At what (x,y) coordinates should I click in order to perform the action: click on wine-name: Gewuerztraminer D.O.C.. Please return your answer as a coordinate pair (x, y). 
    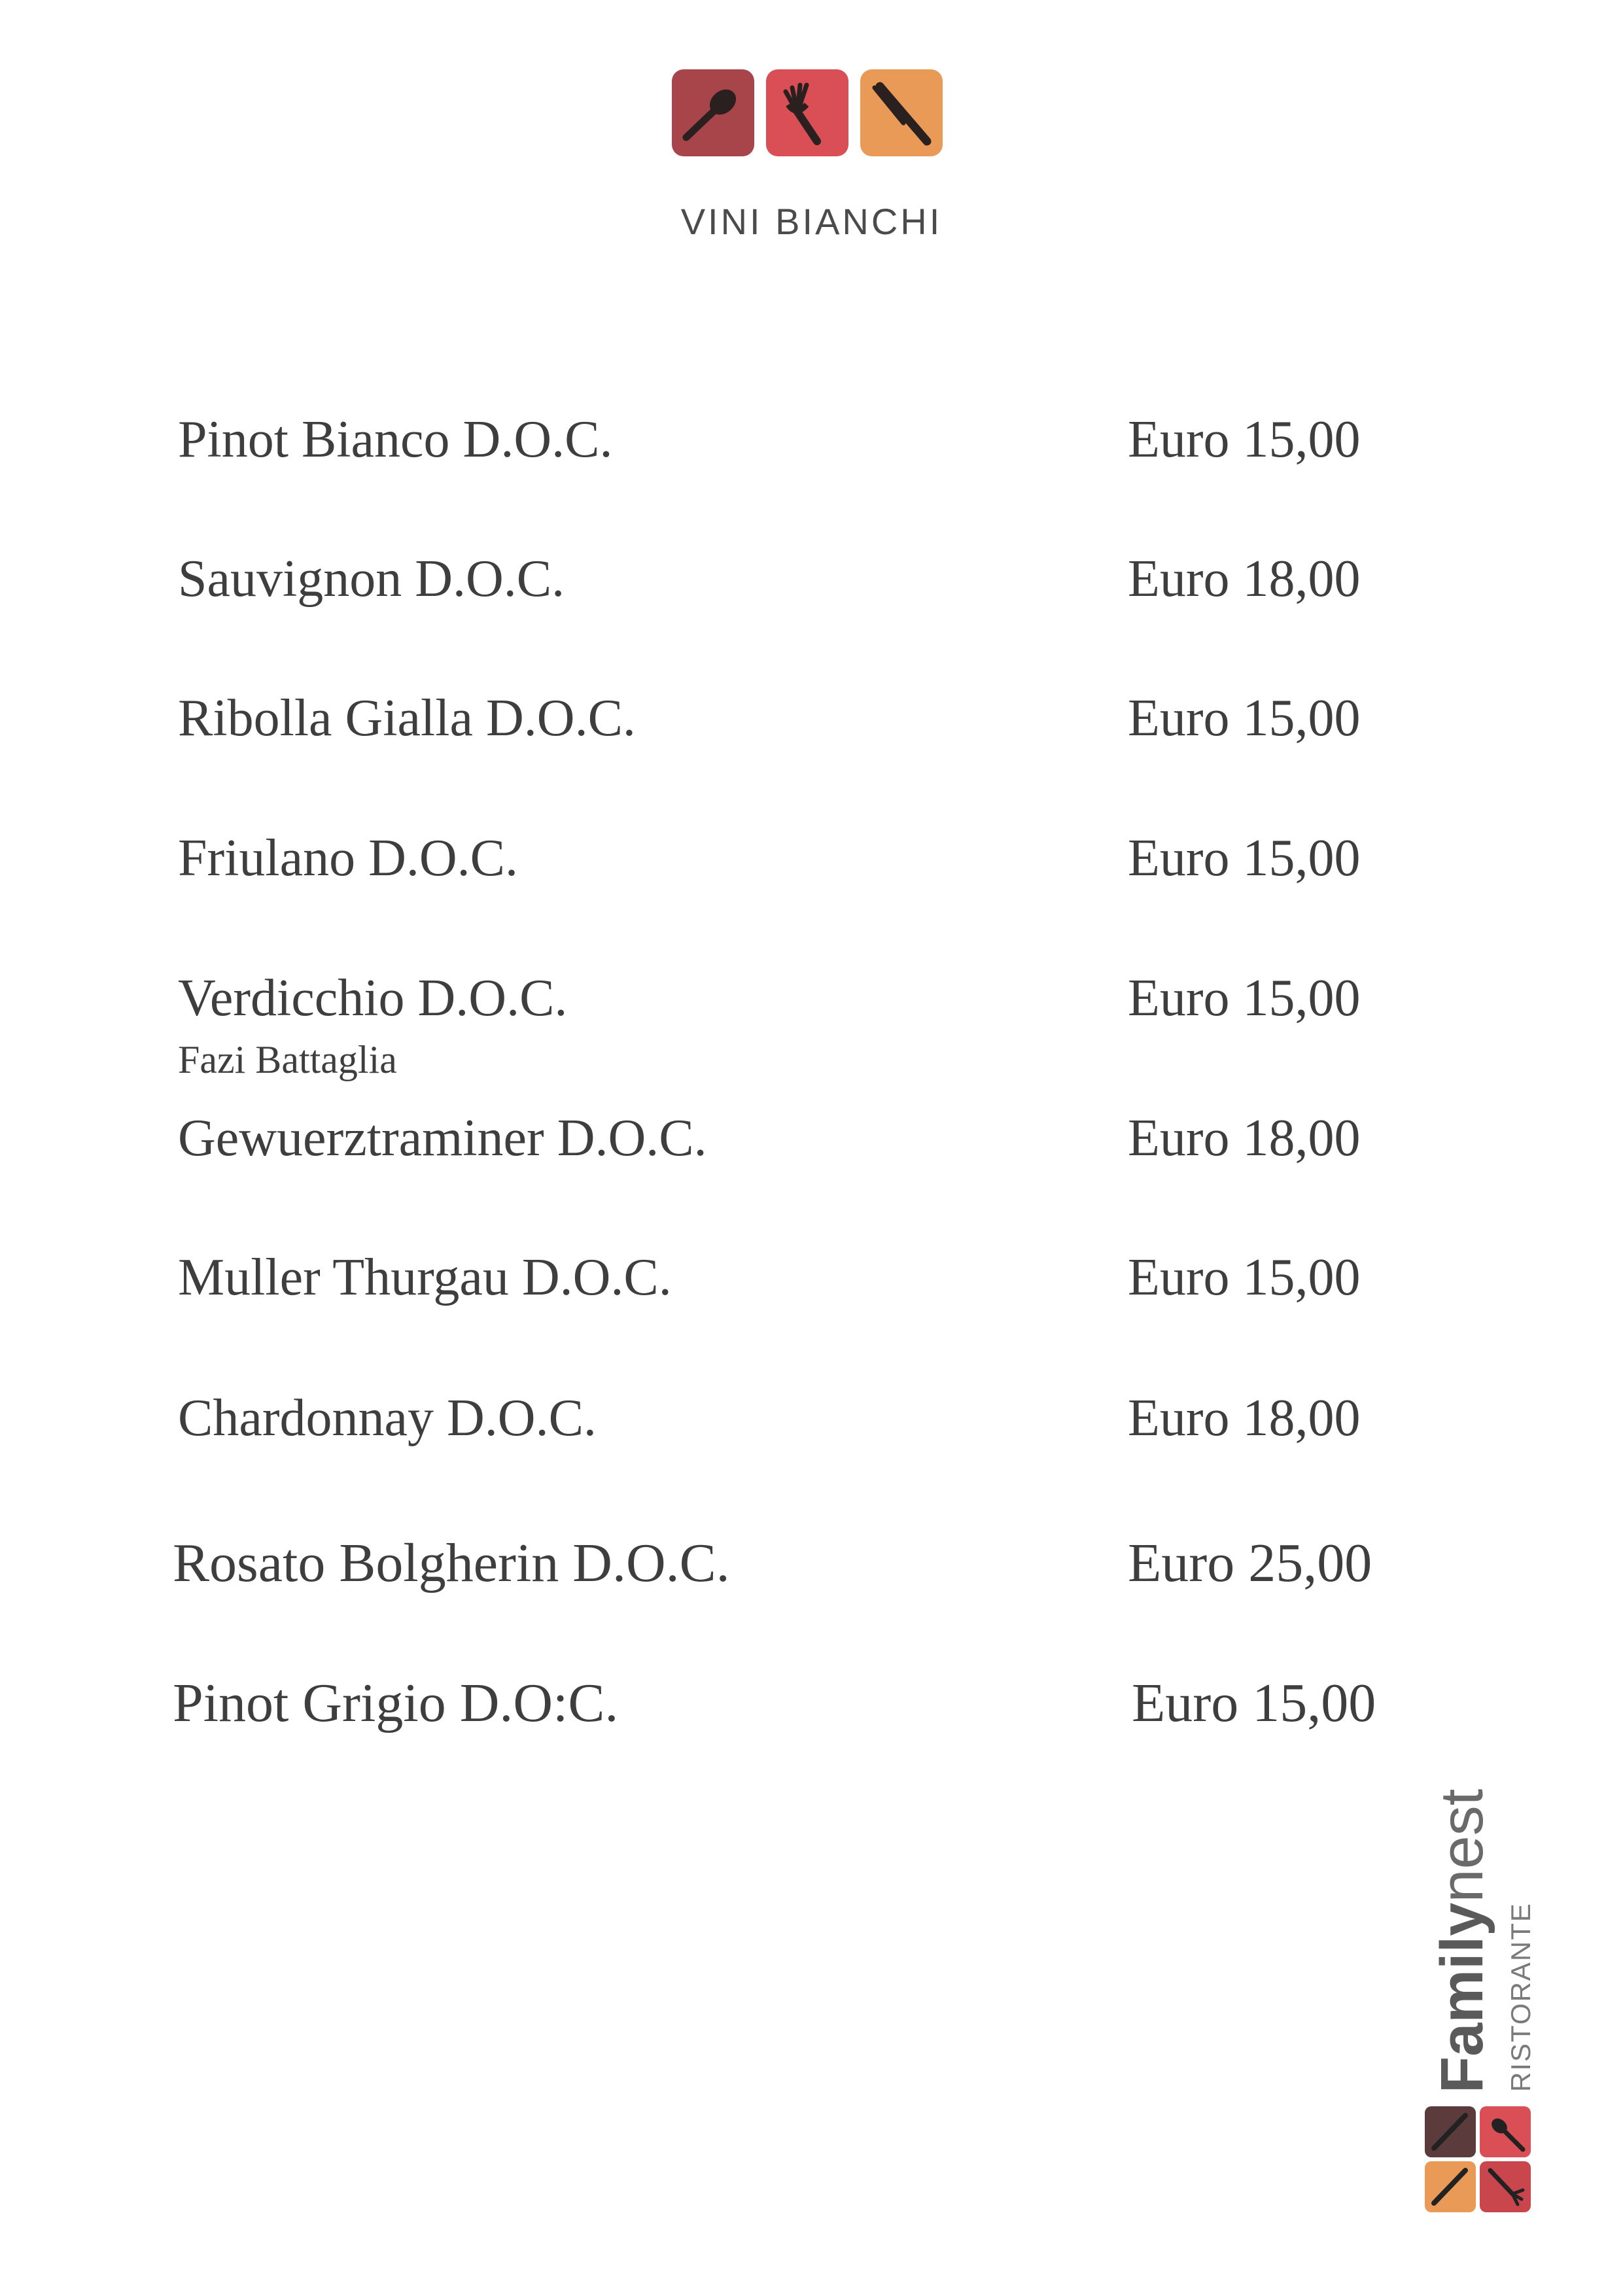
    Looking at the image, I should click on (443, 1138).